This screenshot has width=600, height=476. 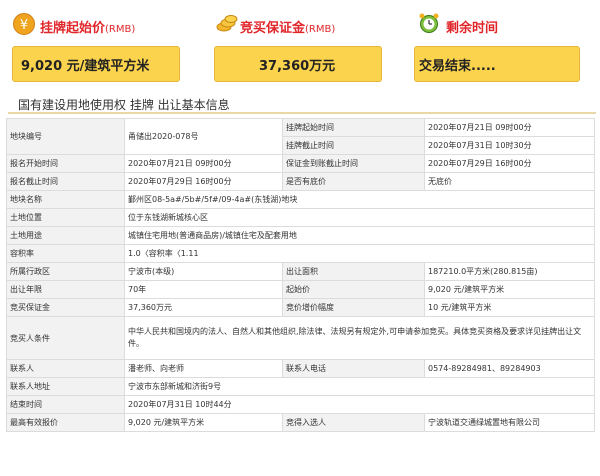 What do you see at coordinates (509, 181) in the screenshot?
I see `reserve-price-value: 无底价` at bounding box center [509, 181].